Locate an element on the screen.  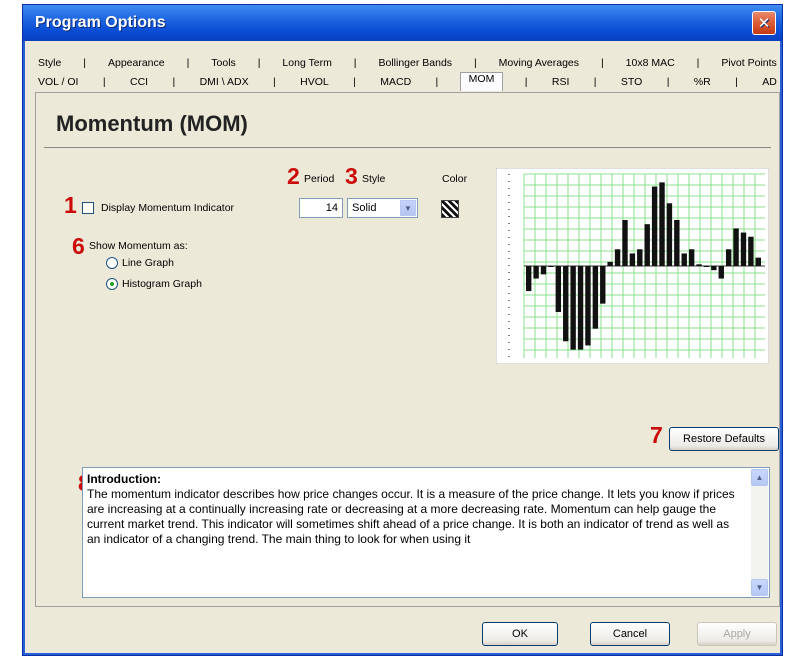
chevron-down-icon: ▼ is located at coordinates (408, 208).